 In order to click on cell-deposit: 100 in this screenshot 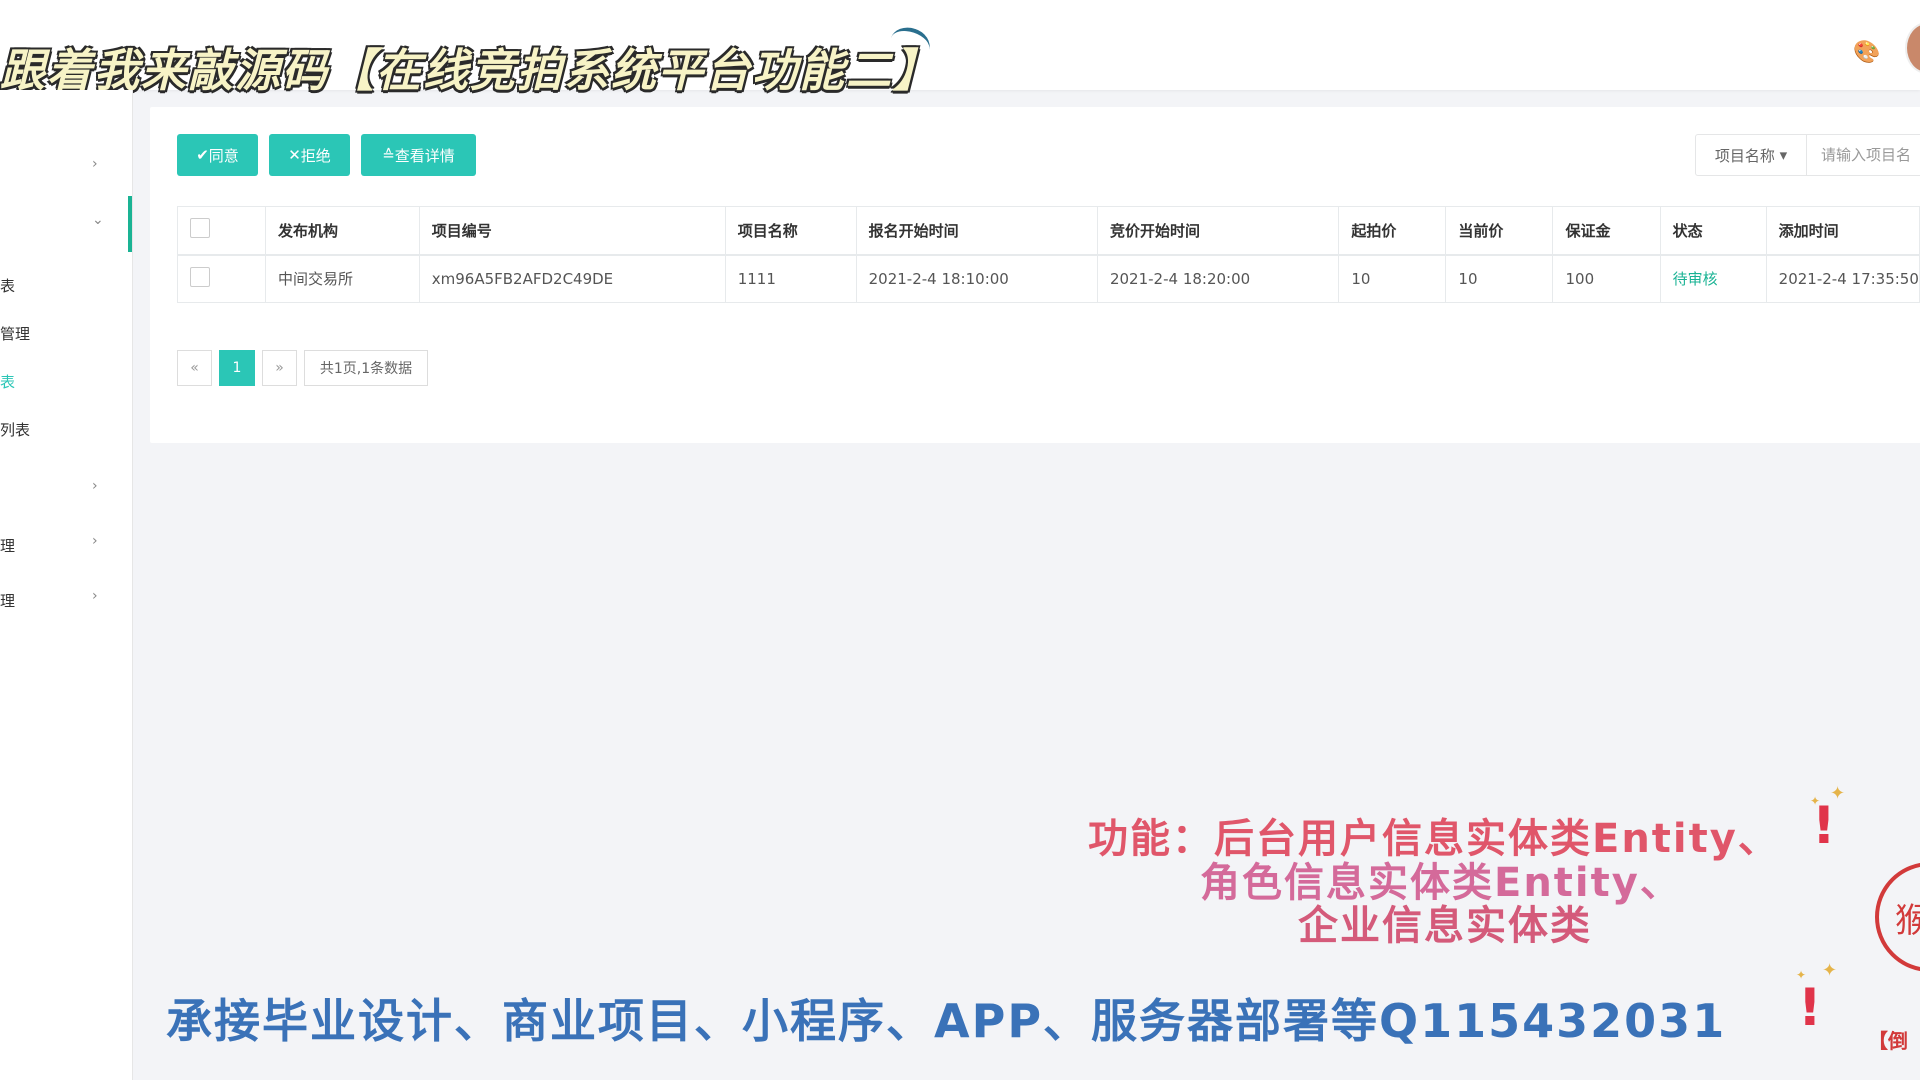, I will do `click(1606, 278)`.